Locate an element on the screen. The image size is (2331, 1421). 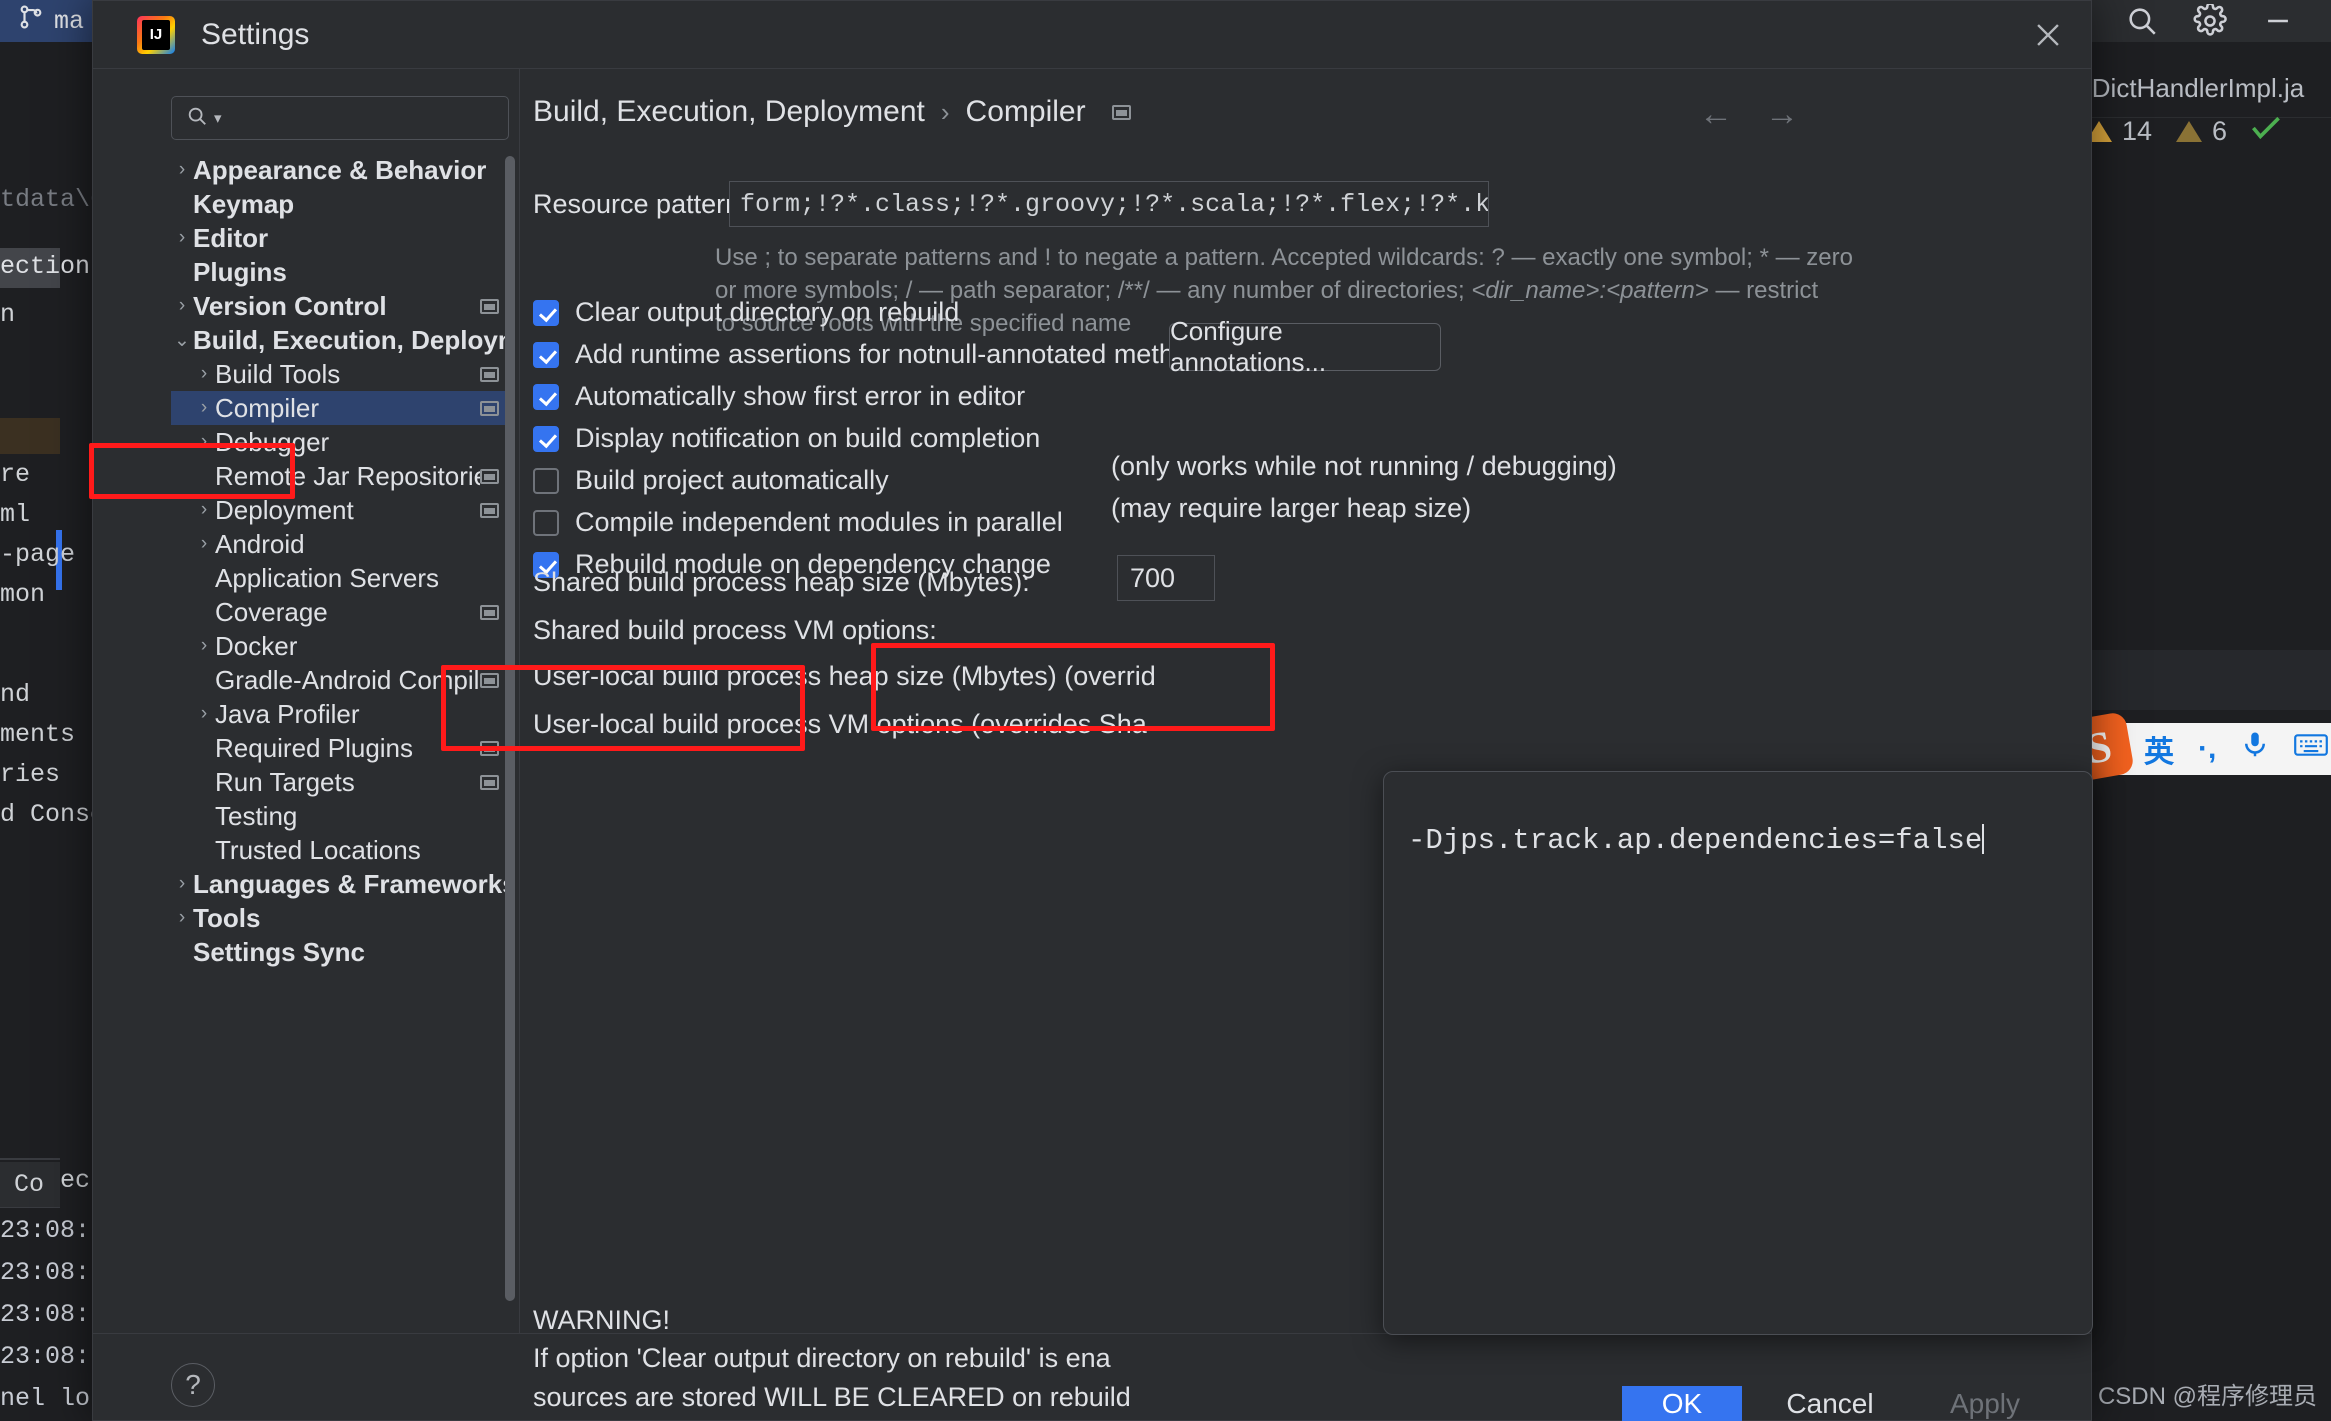
sidebar-item-appearance-behavior: › Appearance & Behavior is located at coordinates (340, 170).